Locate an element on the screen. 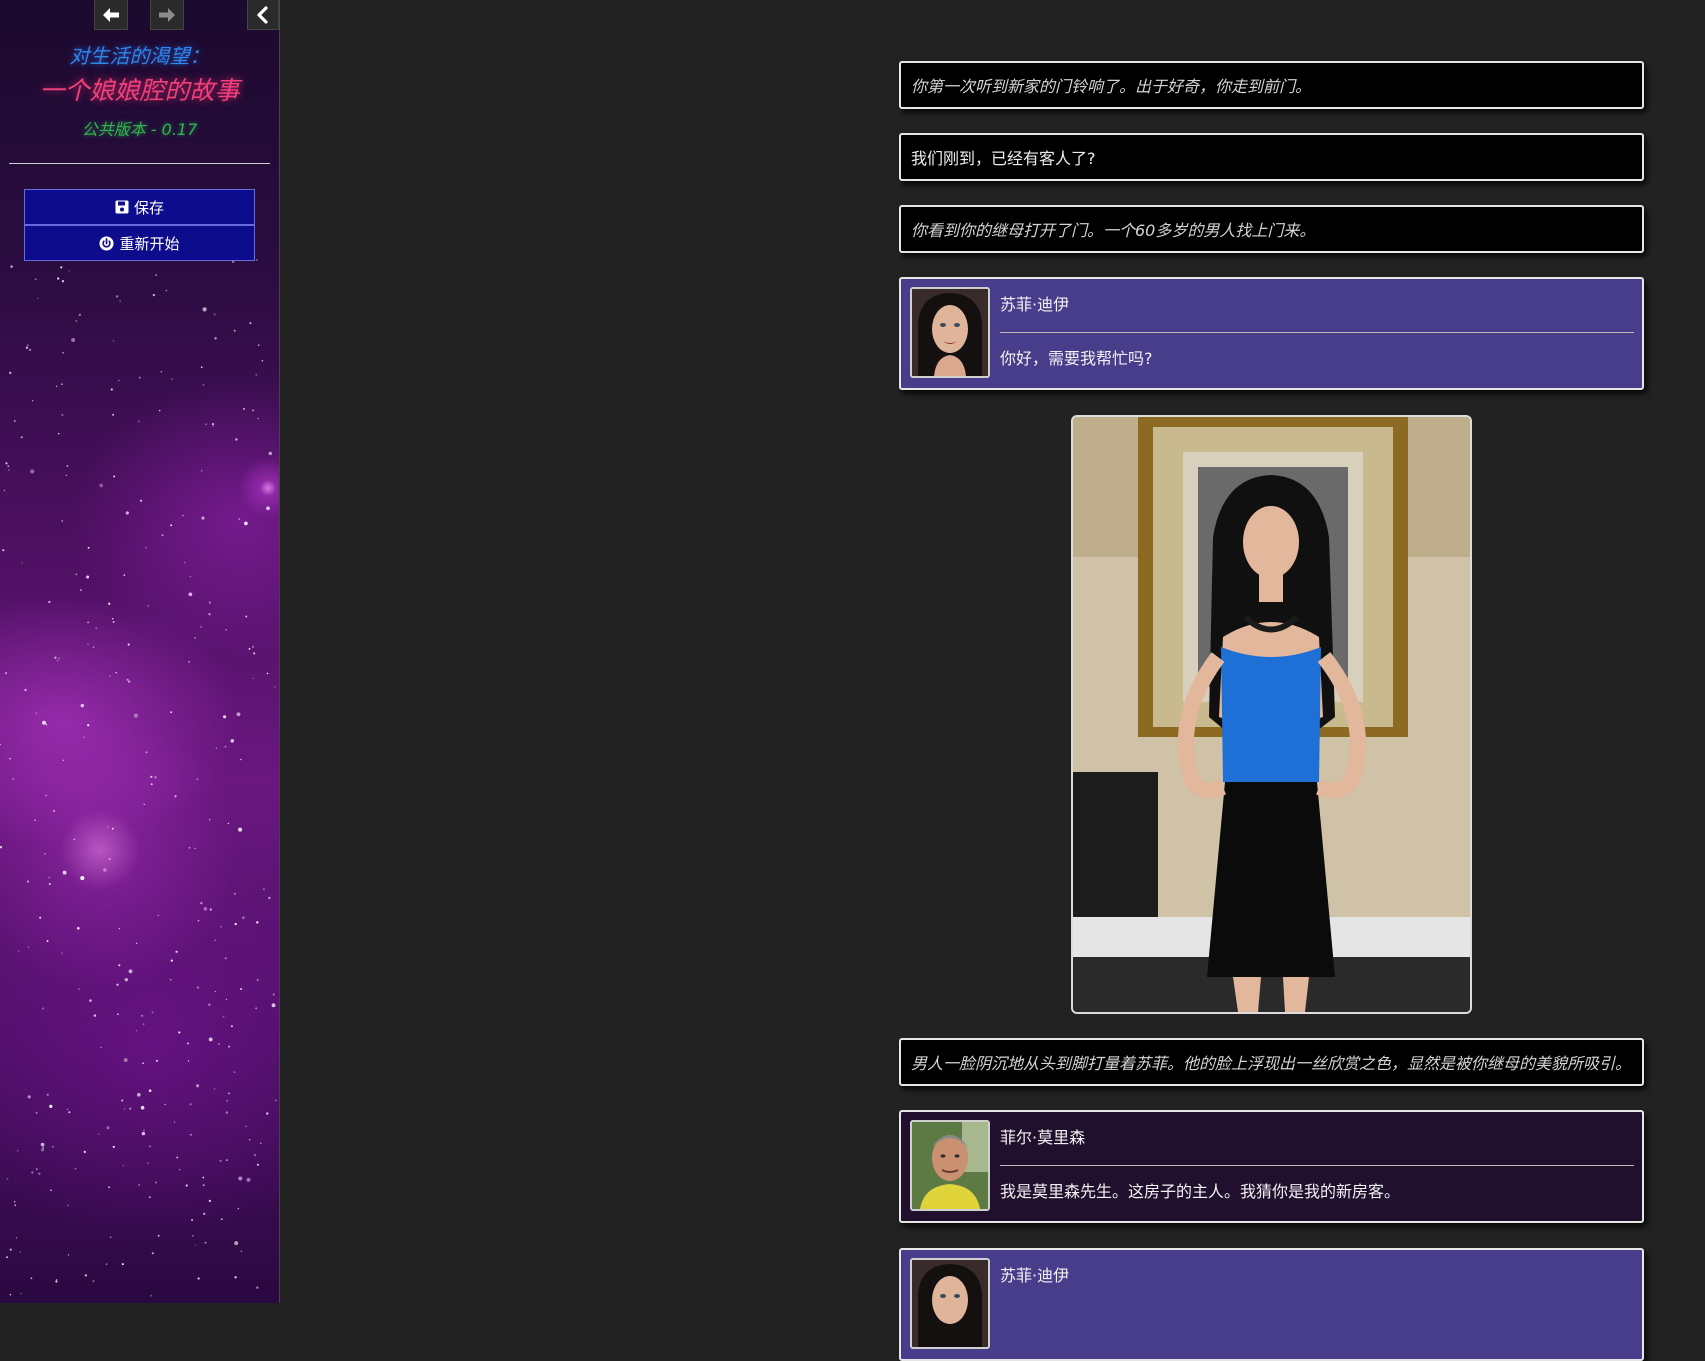  narration-text: 你看到你的继母打开了门。一个60多岁的男人找上门来。 is located at coordinates (1113, 230).